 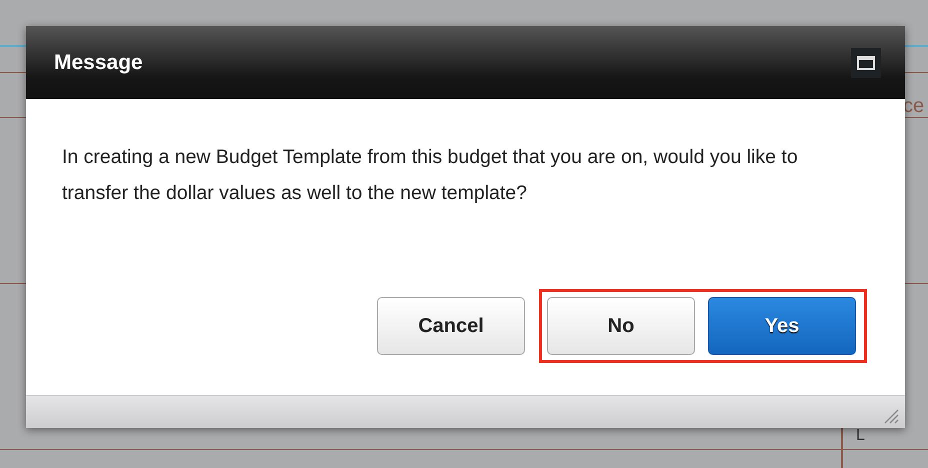 I want to click on background-text: L, so click(x=860, y=436).